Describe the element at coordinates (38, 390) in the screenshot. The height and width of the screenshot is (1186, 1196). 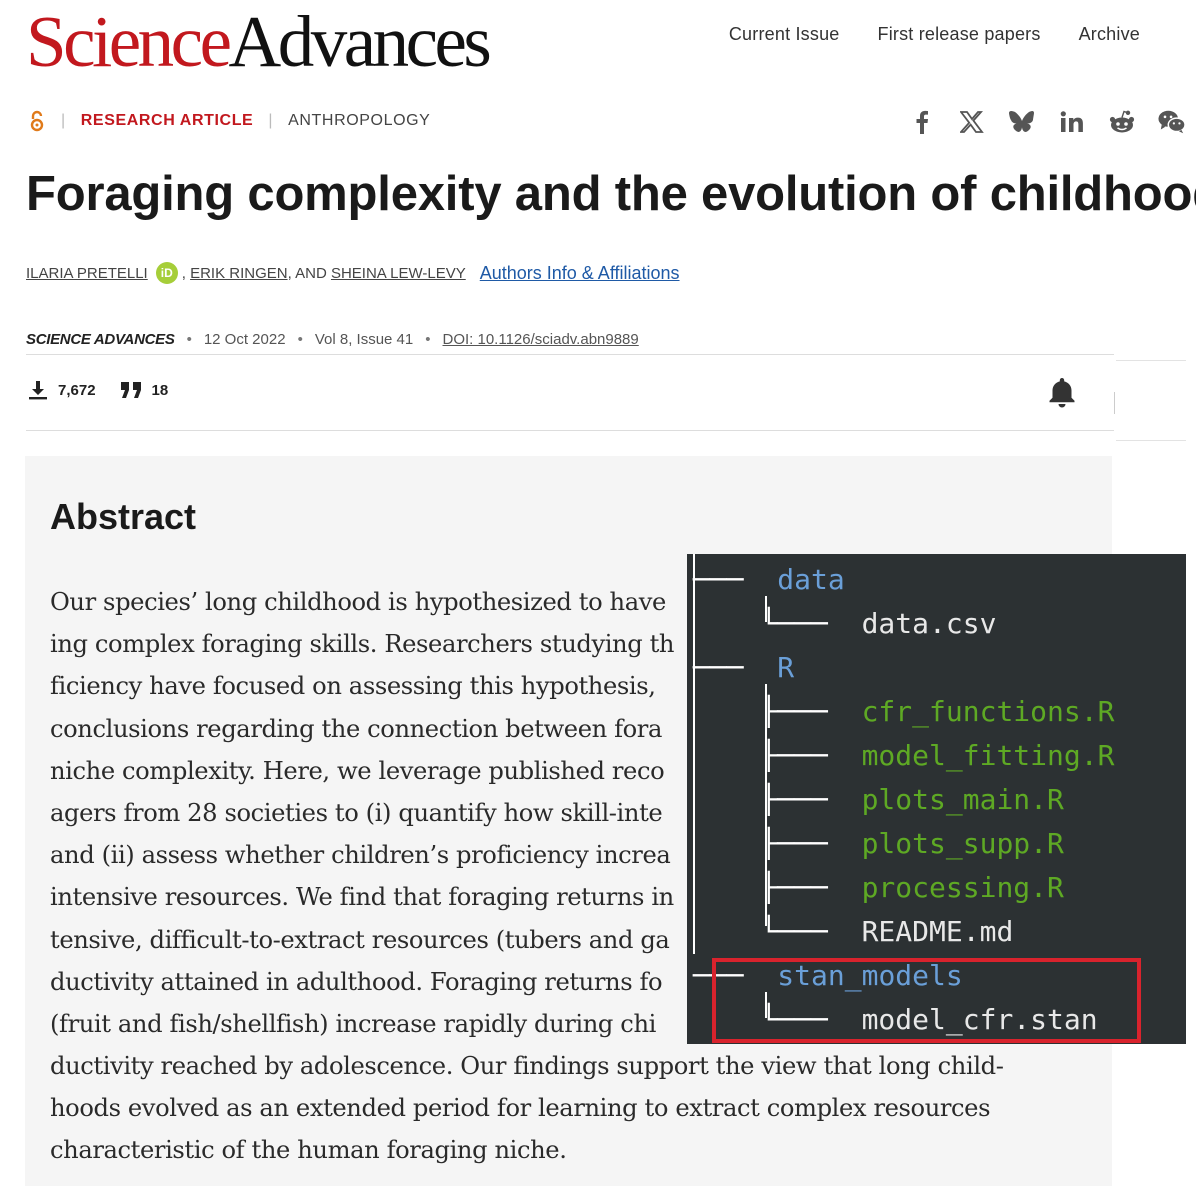
I see `download-icon` at that location.